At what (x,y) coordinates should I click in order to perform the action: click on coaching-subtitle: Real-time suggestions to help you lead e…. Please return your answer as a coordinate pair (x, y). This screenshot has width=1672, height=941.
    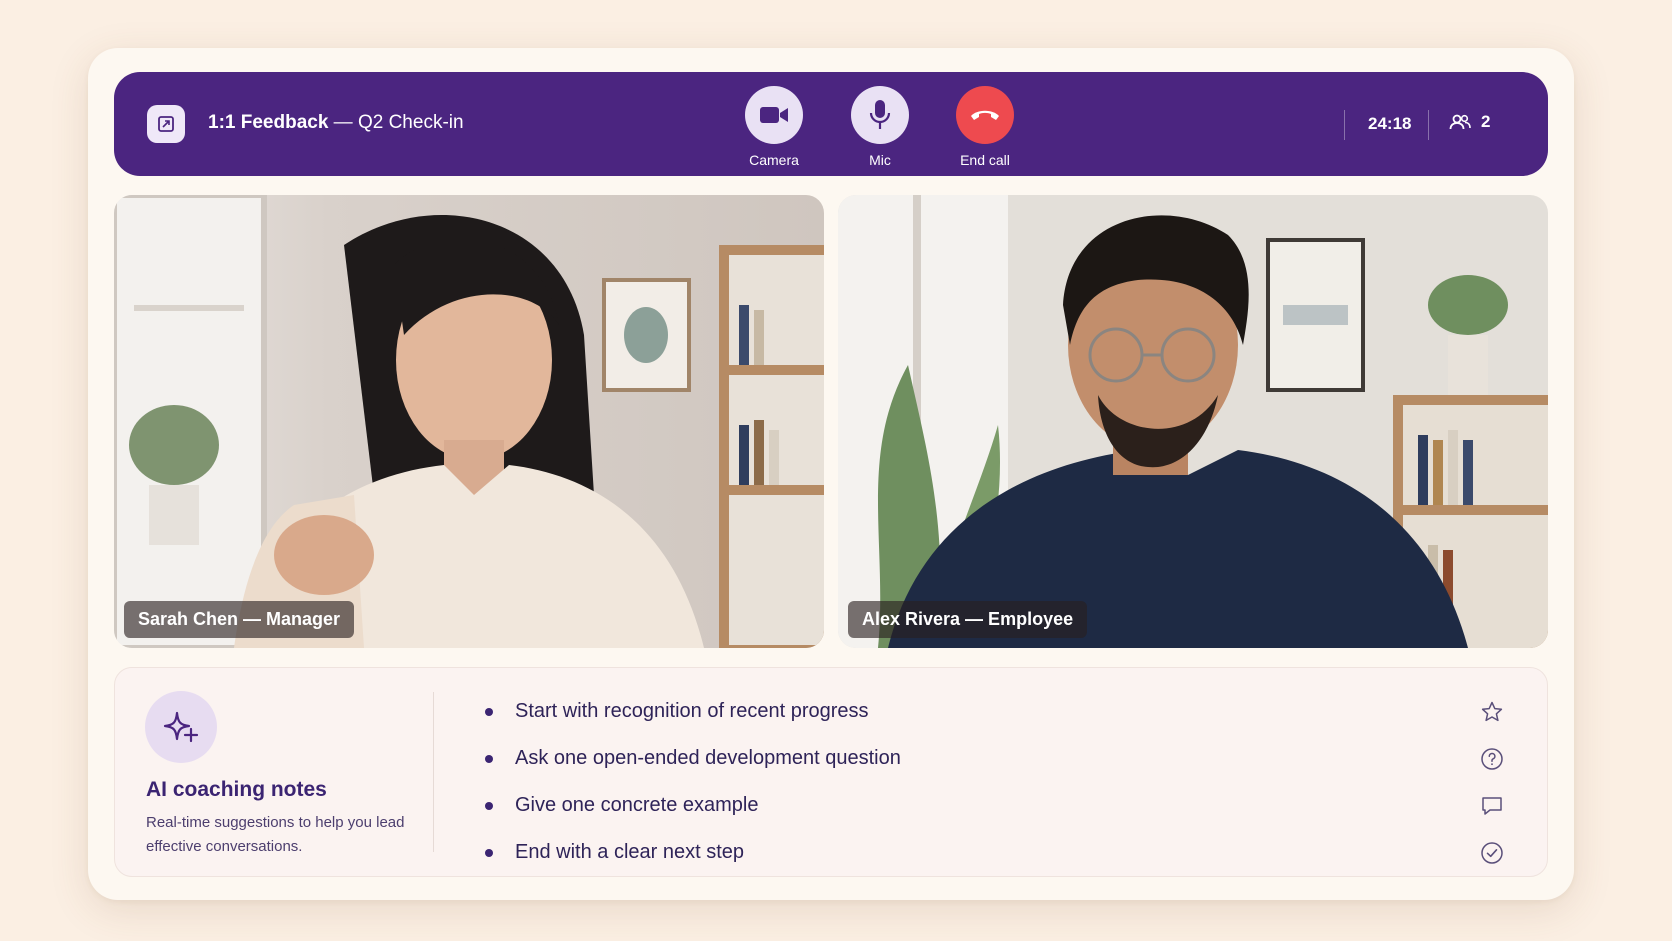
    Looking at the image, I should click on (275, 834).